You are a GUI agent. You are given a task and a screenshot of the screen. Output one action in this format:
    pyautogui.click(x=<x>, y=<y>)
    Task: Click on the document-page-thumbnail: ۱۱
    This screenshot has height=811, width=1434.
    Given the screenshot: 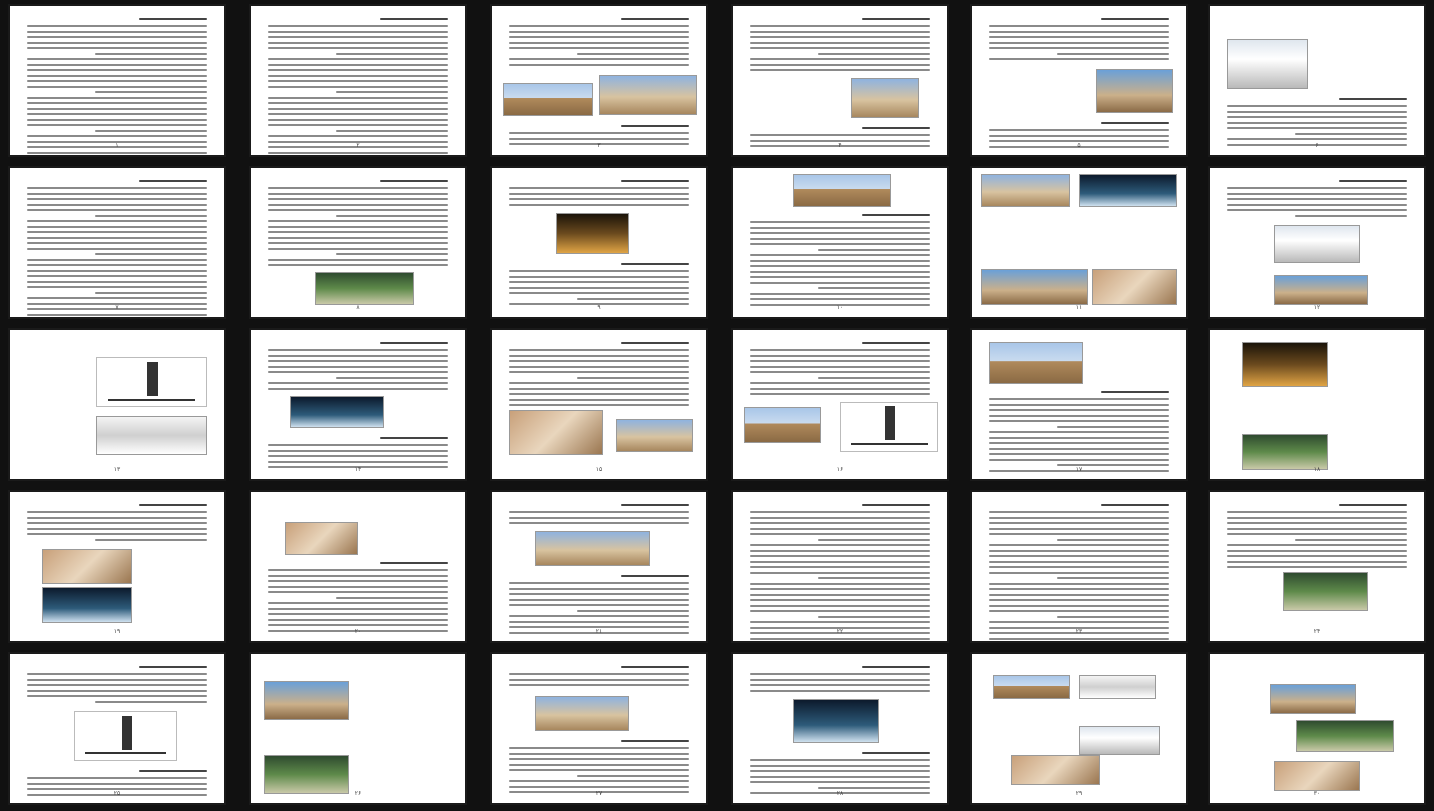 What is the action you would take?
    pyautogui.click(x=1079, y=242)
    